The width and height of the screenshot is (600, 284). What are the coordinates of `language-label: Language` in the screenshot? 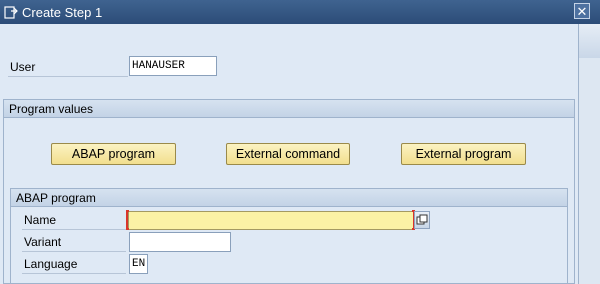 It's located at (74, 264).